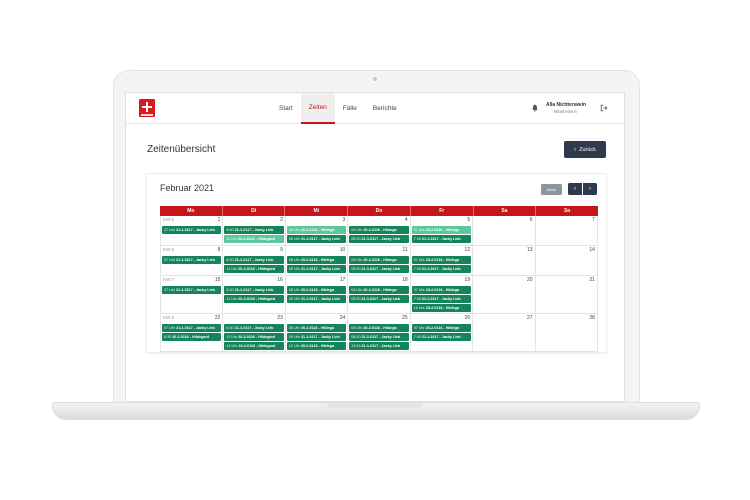 The height and width of the screenshot is (500, 750). What do you see at coordinates (379, 346) in the screenshot?
I see `calendar-event: 15:45 21-1-0117 - Jacky Lieb` at bounding box center [379, 346].